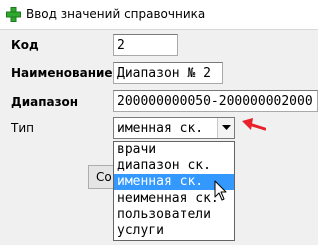 This screenshot has width=320, height=245. I want to click on name-value: Диапазон № 2, so click(164, 73).